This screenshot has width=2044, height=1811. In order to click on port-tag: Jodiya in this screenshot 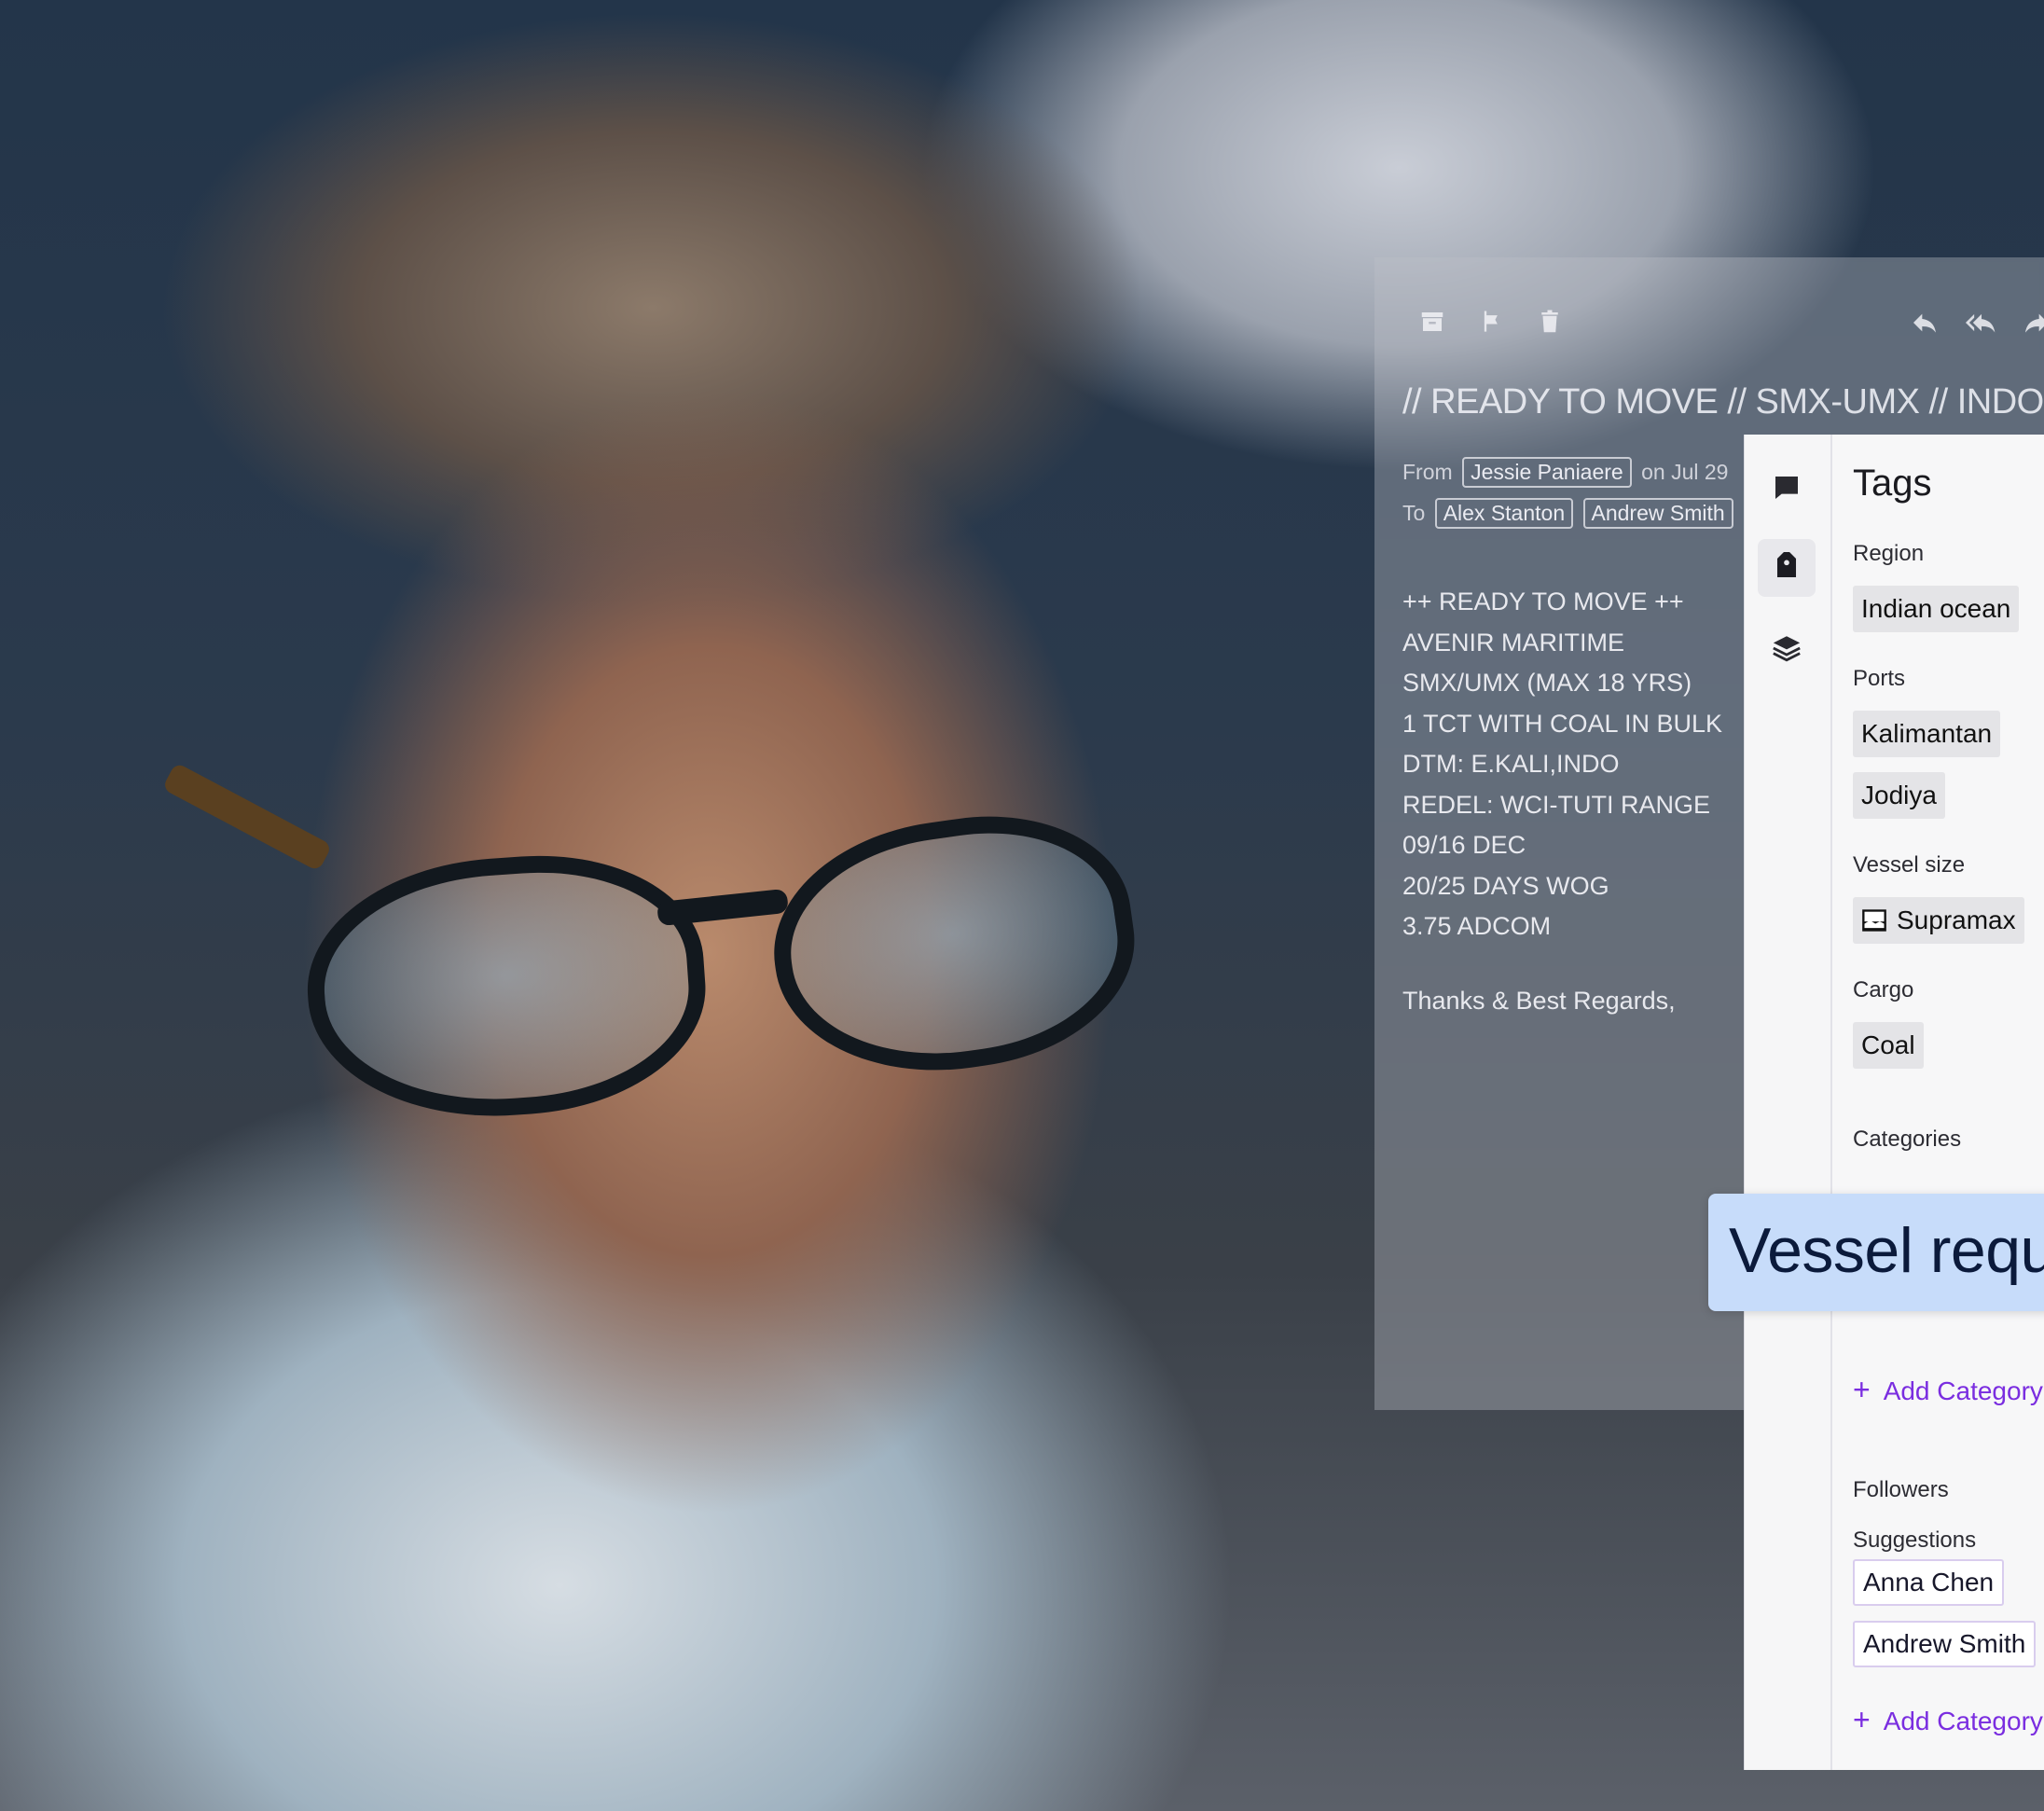, I will do `click(1899, 795)`.